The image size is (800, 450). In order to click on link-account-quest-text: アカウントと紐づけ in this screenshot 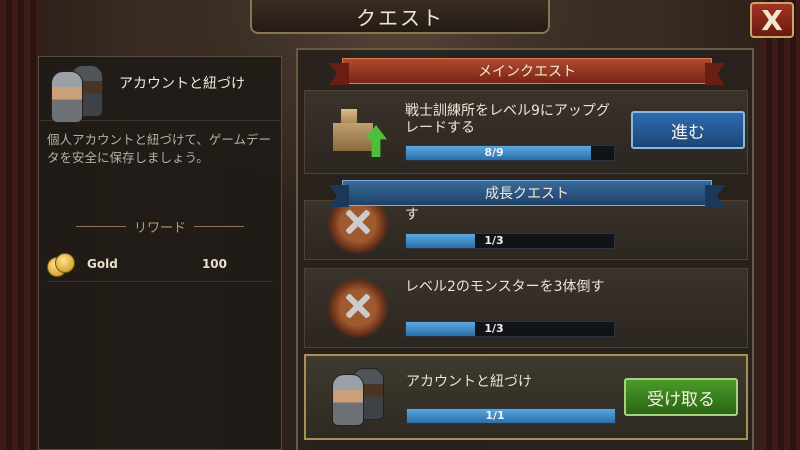, I will do `click(469, 382)`.